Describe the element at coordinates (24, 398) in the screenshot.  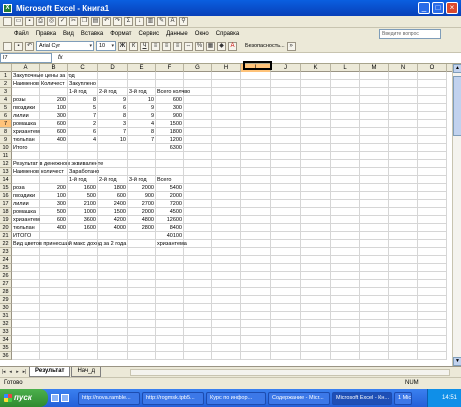
I see `start-button: пуск` at that location.